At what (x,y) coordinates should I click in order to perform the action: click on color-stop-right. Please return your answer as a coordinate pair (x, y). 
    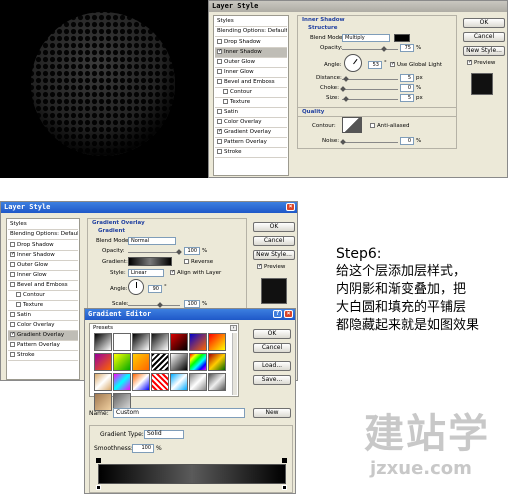
    Looking at the image, I should click on (284, 487).